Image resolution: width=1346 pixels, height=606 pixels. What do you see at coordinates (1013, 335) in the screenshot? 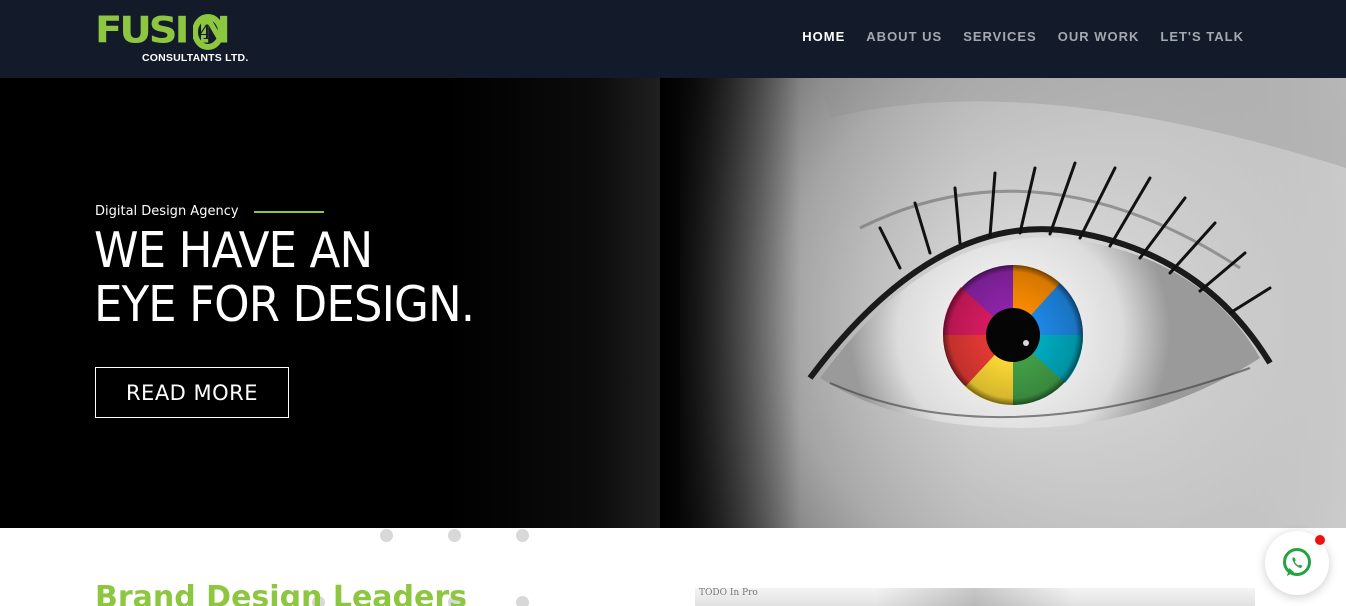
I see `iris` at bounding box center [1013, 335].